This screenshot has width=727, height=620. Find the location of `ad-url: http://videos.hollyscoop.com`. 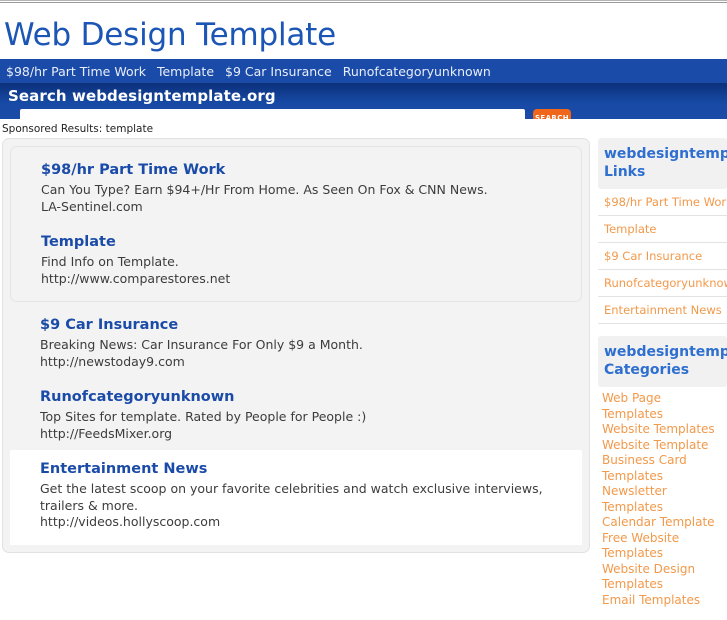

ad-url: http://videos.hollyscoop.com is located at coordinates (130, 521).